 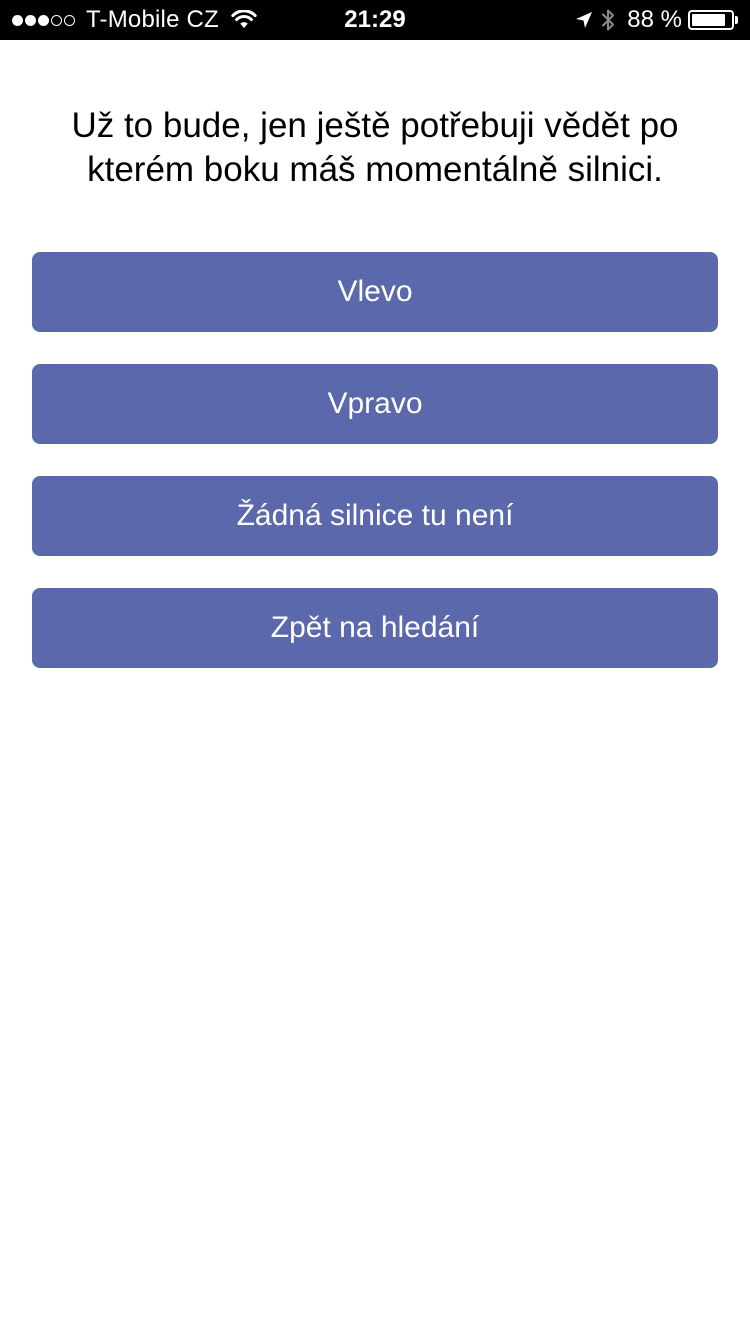 I want to click on no-road-button: Žádná silnice tu není, so click(x=375, y=516).